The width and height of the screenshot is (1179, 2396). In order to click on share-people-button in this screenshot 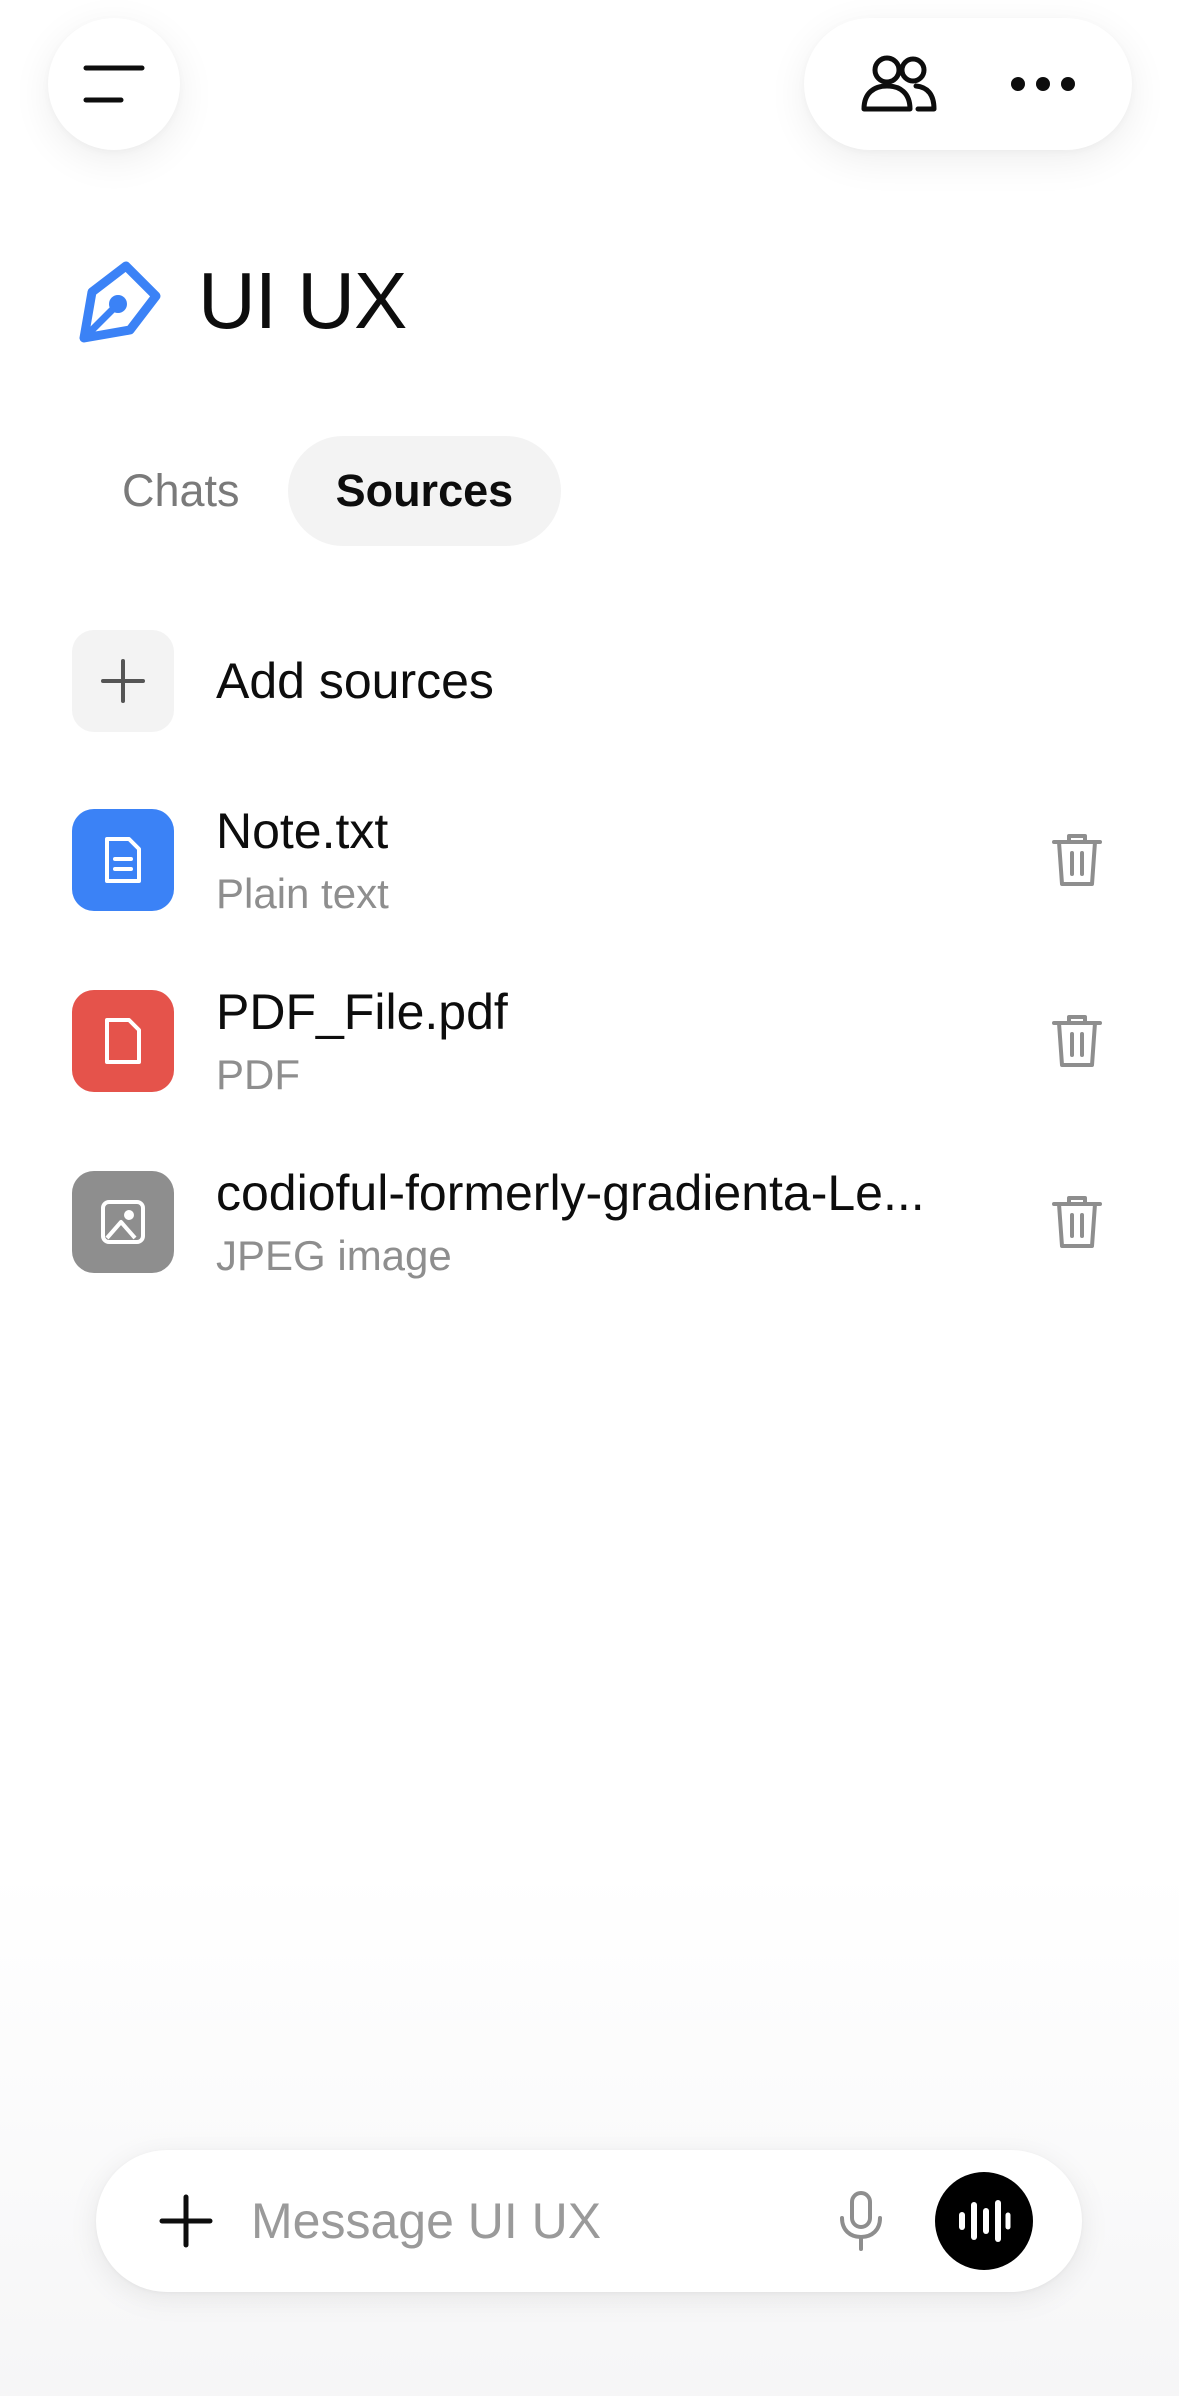, I will do `click(899, 84)`.